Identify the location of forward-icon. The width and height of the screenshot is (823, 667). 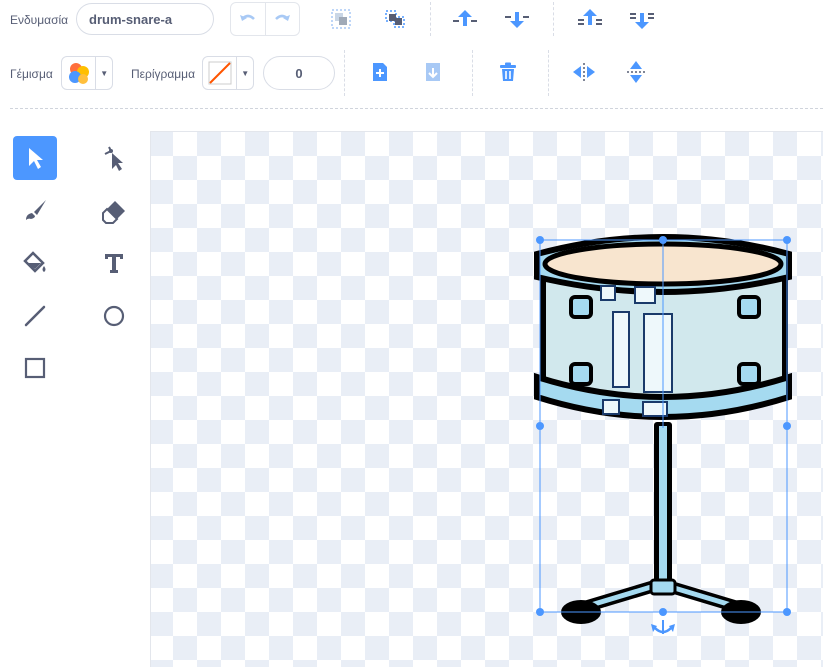
(465, 18).